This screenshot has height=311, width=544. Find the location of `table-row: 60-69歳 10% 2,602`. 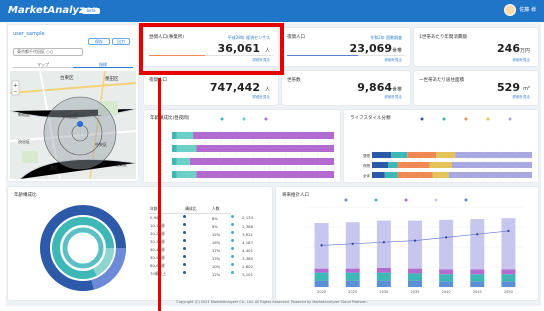

table-row: 60-69歳 10% 2,602 is located at coordinates (207, 266).